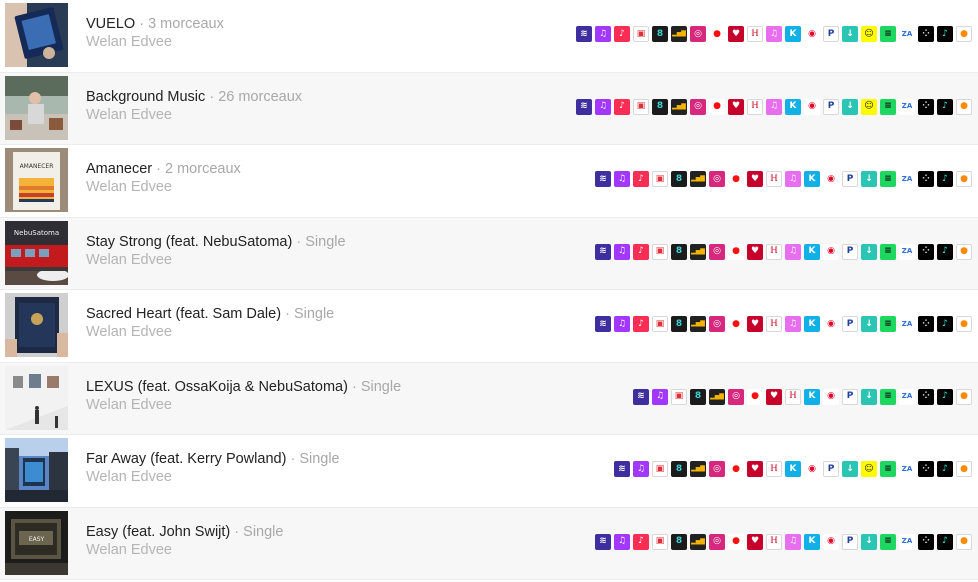 The image size is (978, 582). Describe the element at coordinates (189, 242) in the screenshot. I see `release-title: Stay Strong (feat. NebuSatoma)` at that location.